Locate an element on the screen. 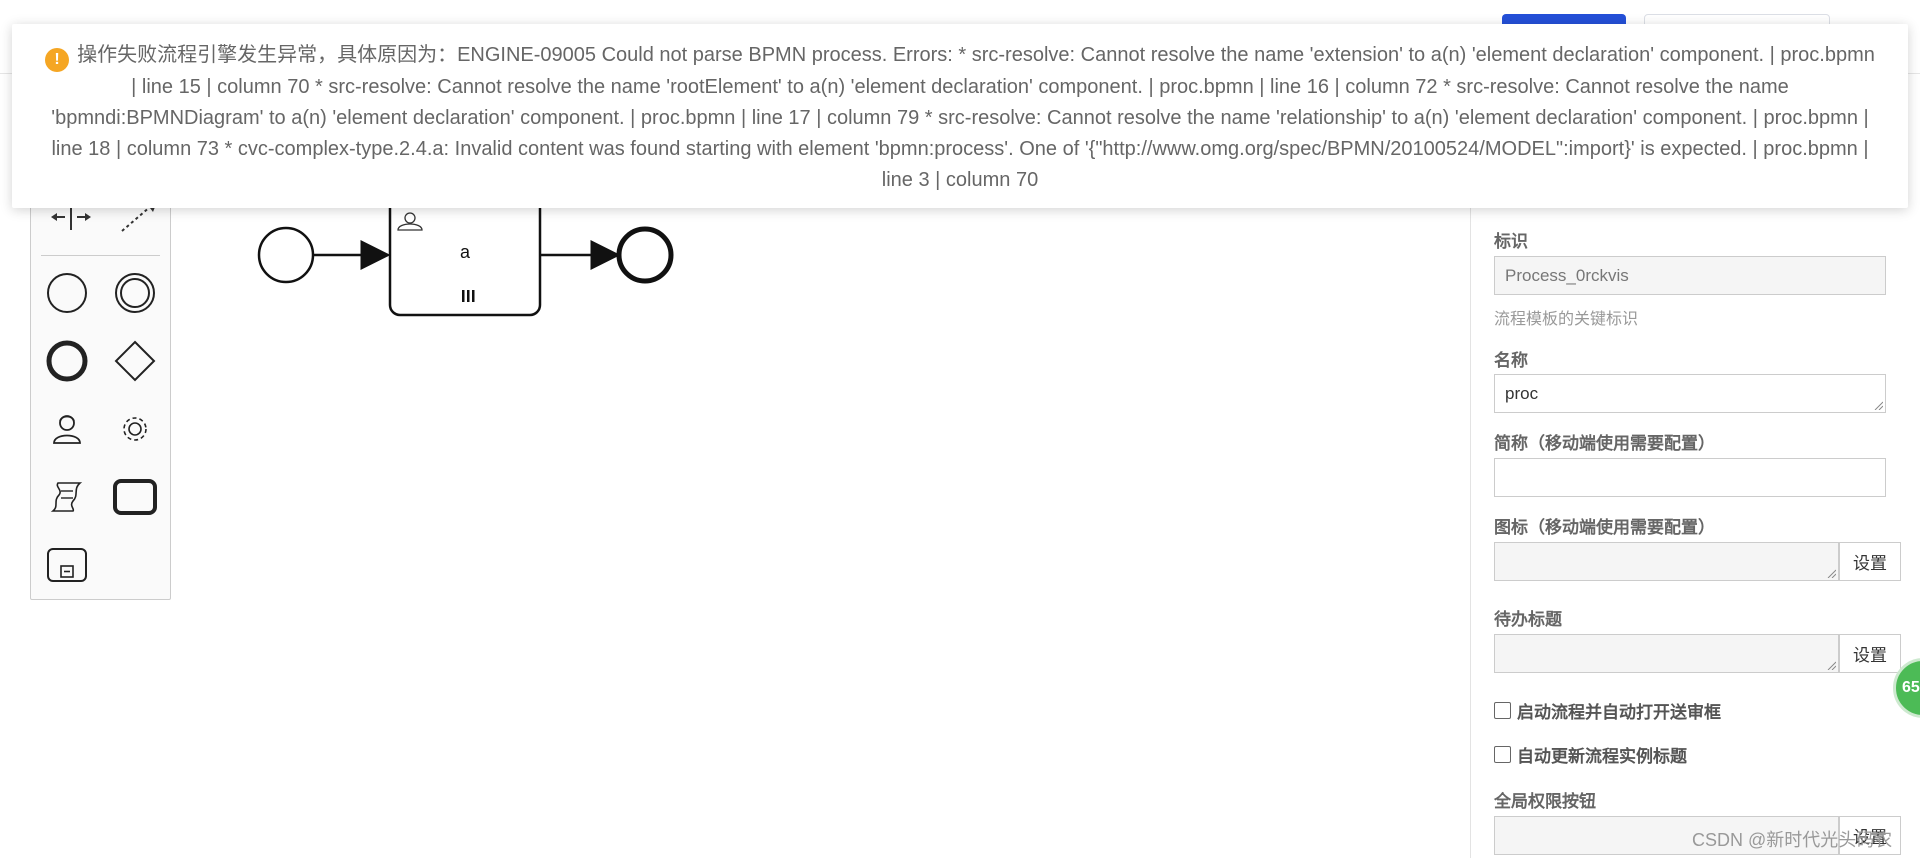 The width and height of the screenshot is (1920, 858). intermediate-event-icon is located at coordinates (135, 293).